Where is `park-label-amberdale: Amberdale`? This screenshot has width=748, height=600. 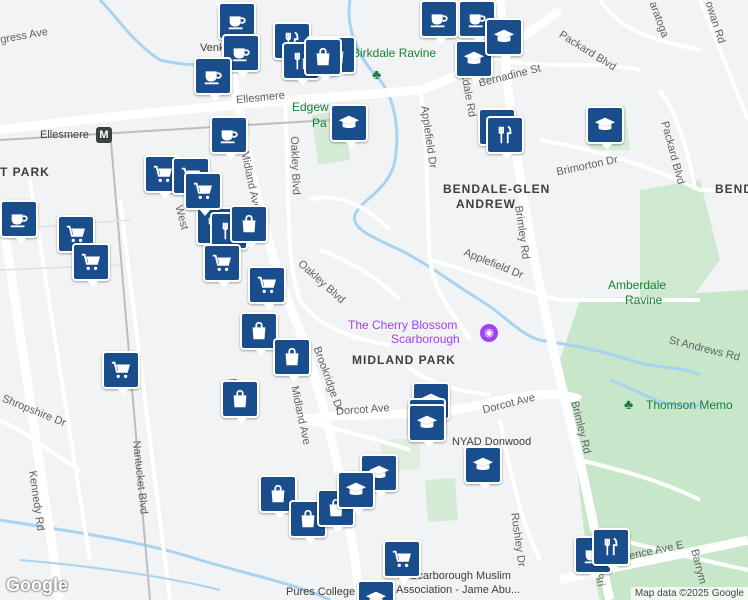
park-label-amberdale: Amberdale is located at coordinates (637, 285).